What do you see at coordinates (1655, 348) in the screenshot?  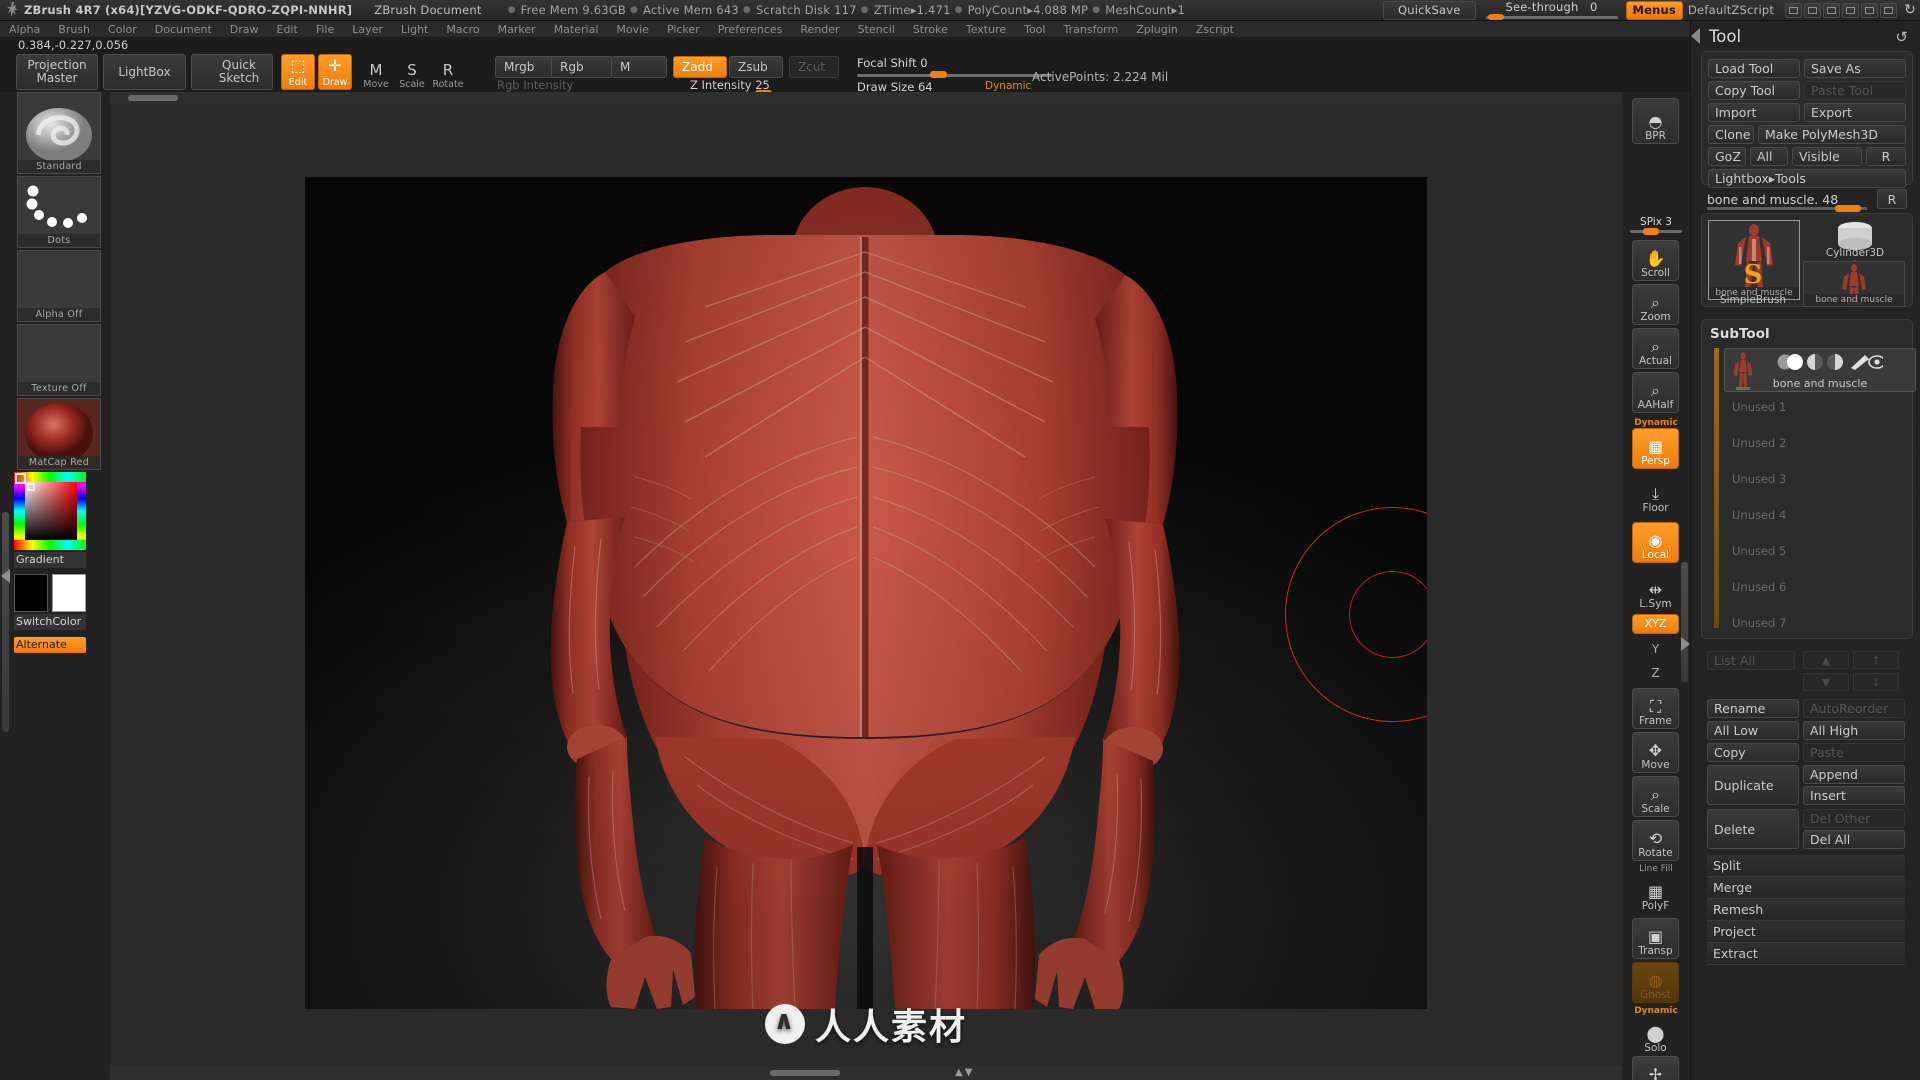 I see `actual-button: ⌕ Actual` at bounding box center [1655, 348].